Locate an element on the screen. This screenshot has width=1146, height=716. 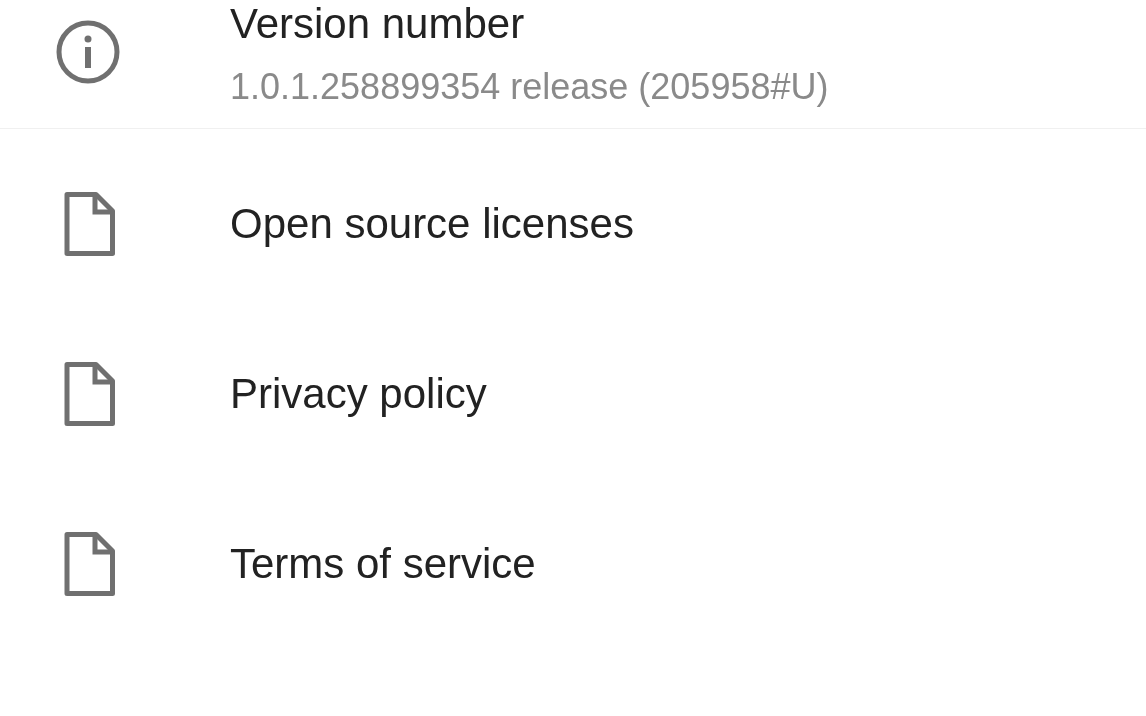
info-icon is located at coordinates (88, 52).